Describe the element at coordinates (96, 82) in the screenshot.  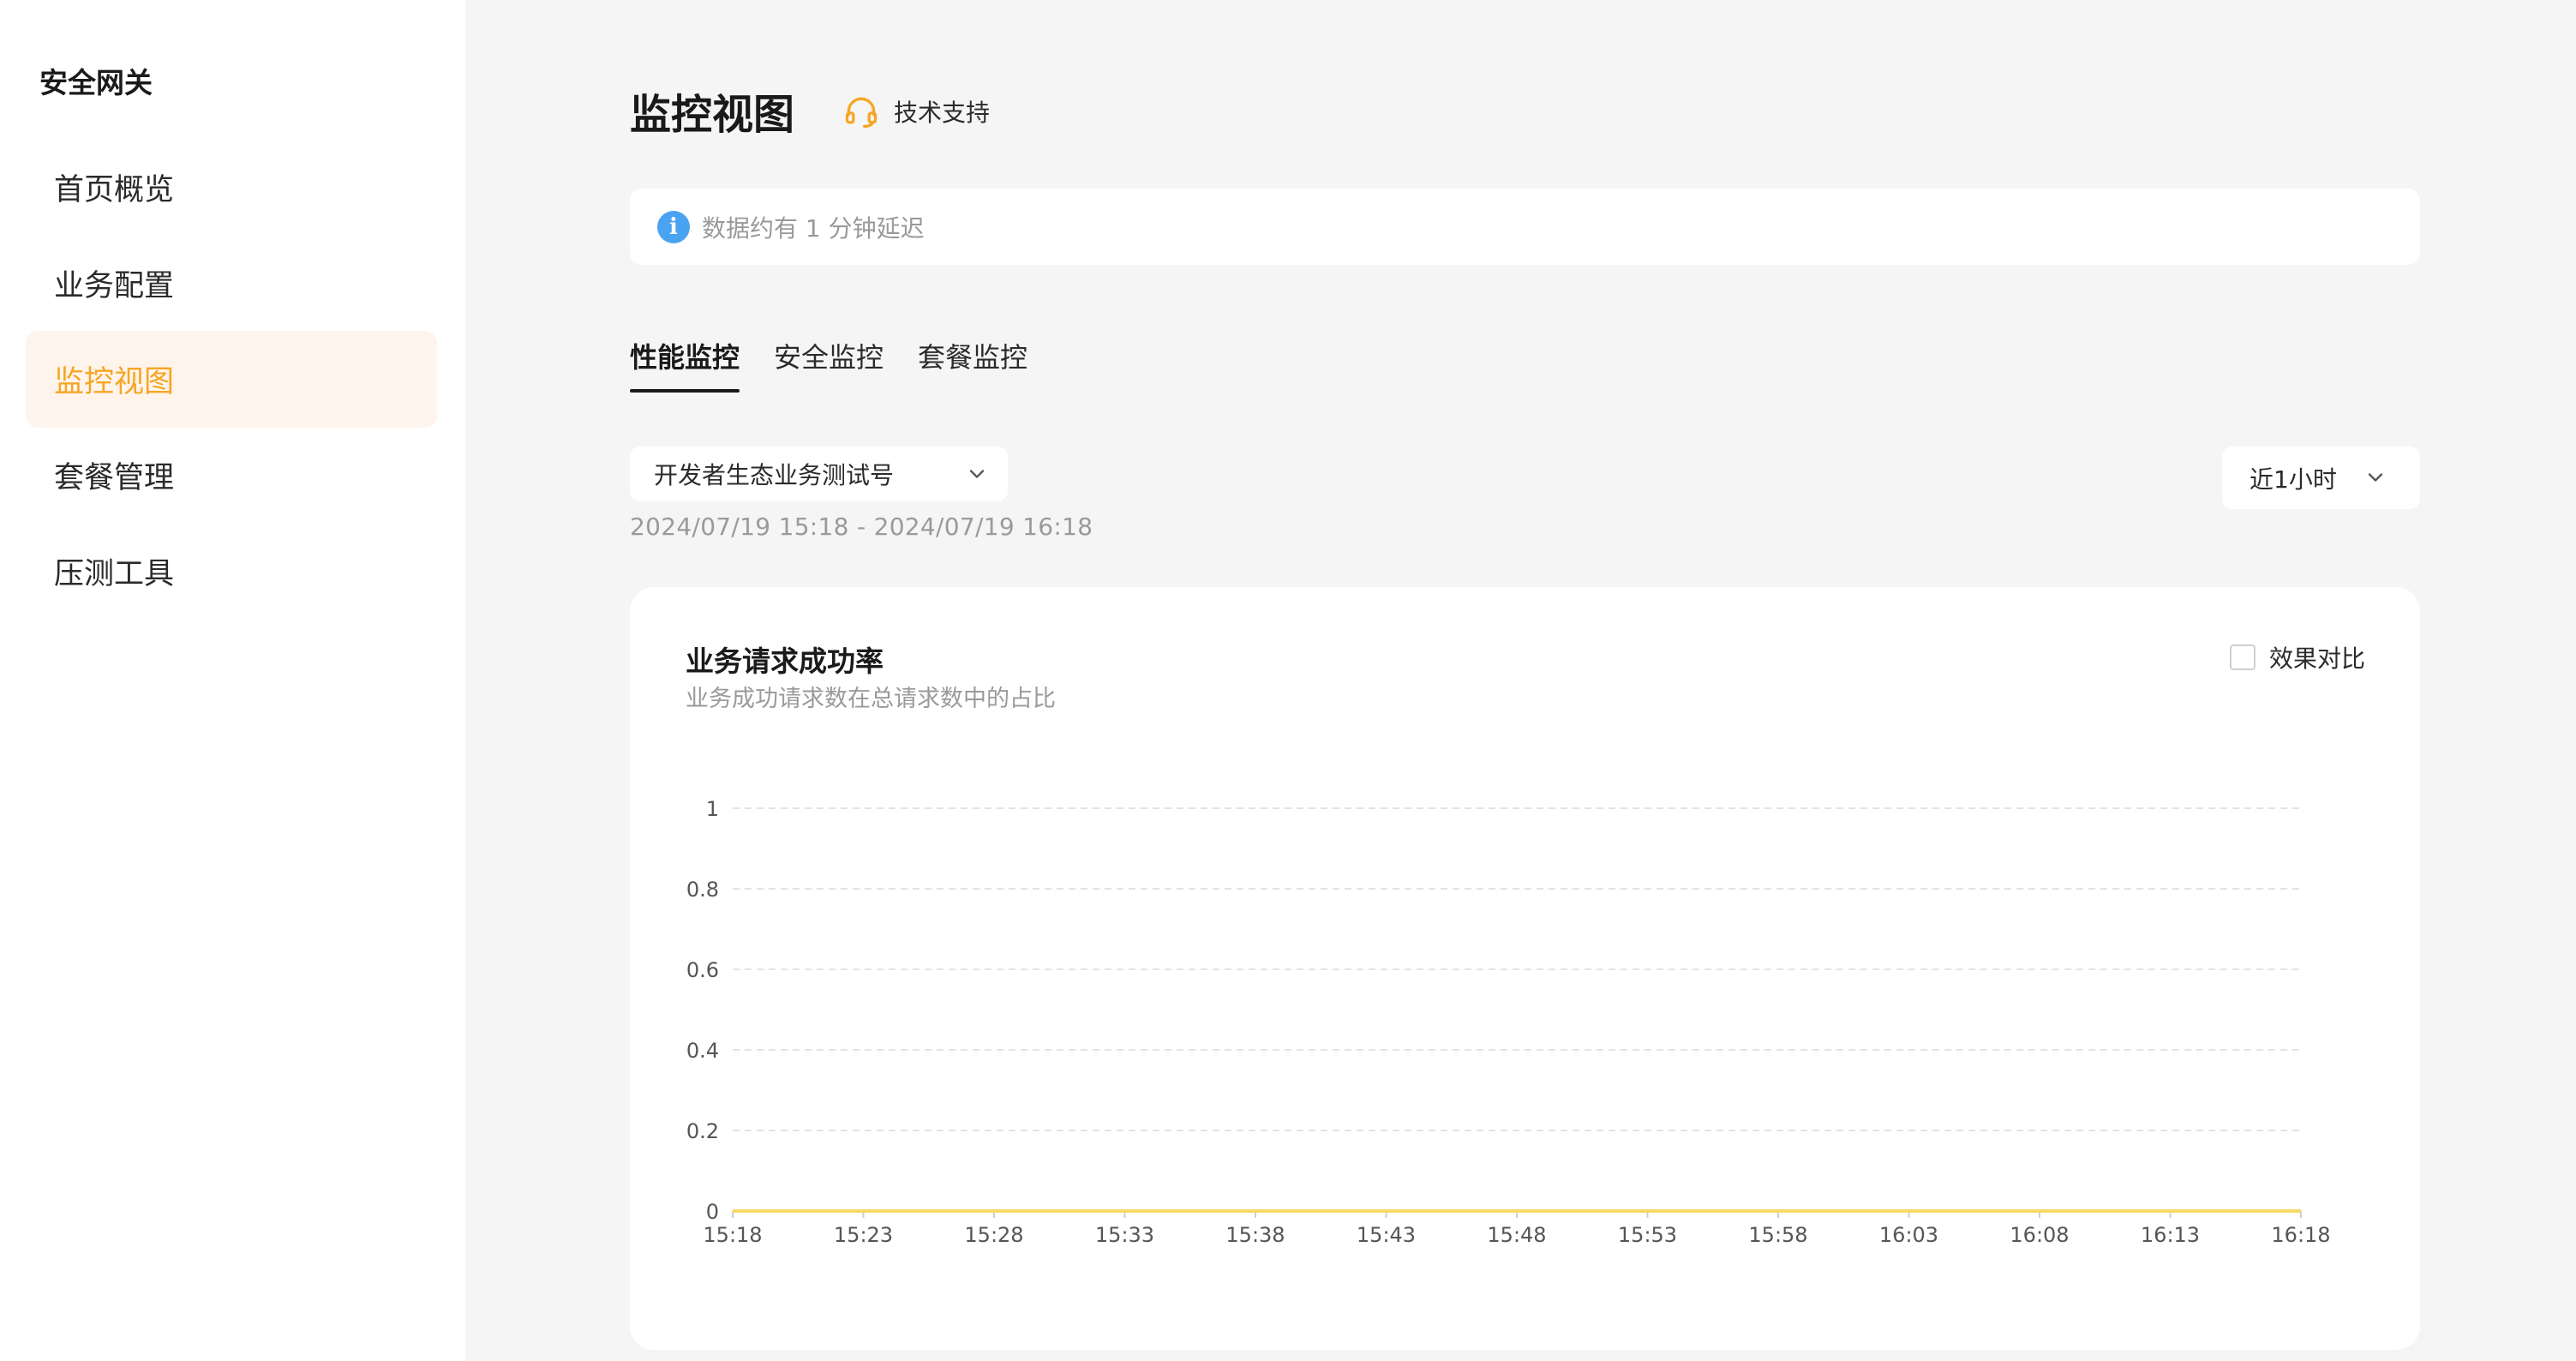
I see `sidebar-title: 安全网关` at that location.